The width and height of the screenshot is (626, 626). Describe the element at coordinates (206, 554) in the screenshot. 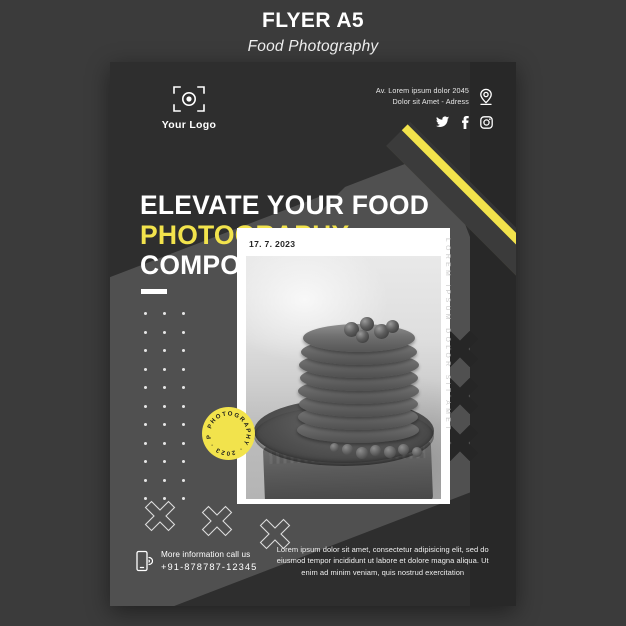

I see `contact-label: More information call us` at that location.